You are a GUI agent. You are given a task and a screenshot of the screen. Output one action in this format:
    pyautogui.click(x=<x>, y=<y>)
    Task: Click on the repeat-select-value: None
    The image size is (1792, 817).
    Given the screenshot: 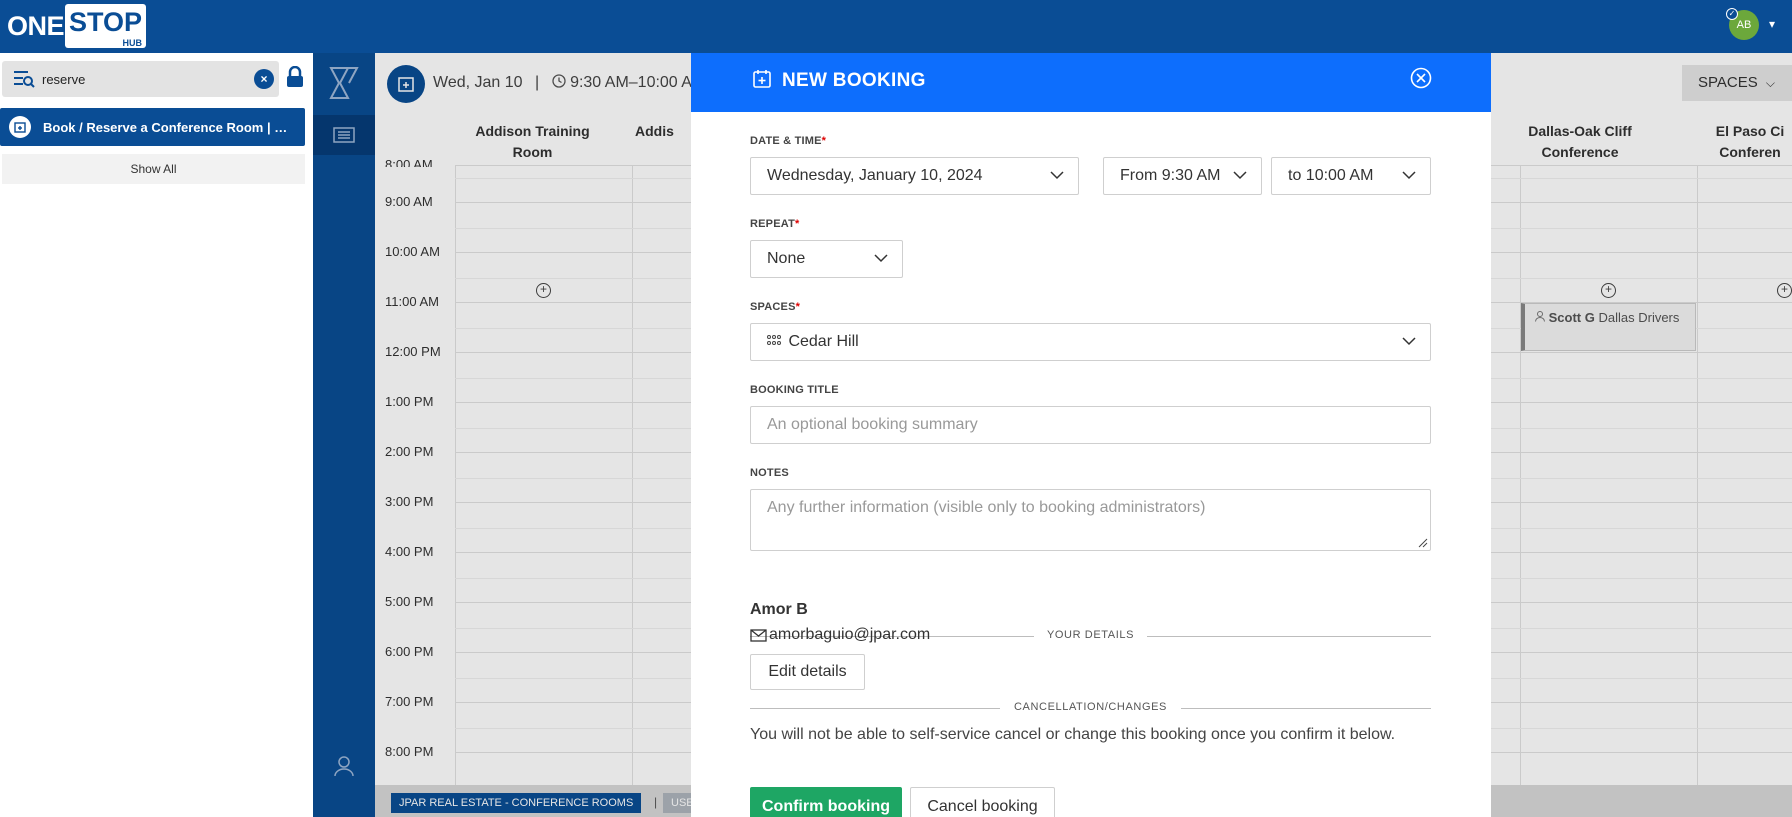 What is the action you would take?
    pyautogui.click(x=786, y=258)
    